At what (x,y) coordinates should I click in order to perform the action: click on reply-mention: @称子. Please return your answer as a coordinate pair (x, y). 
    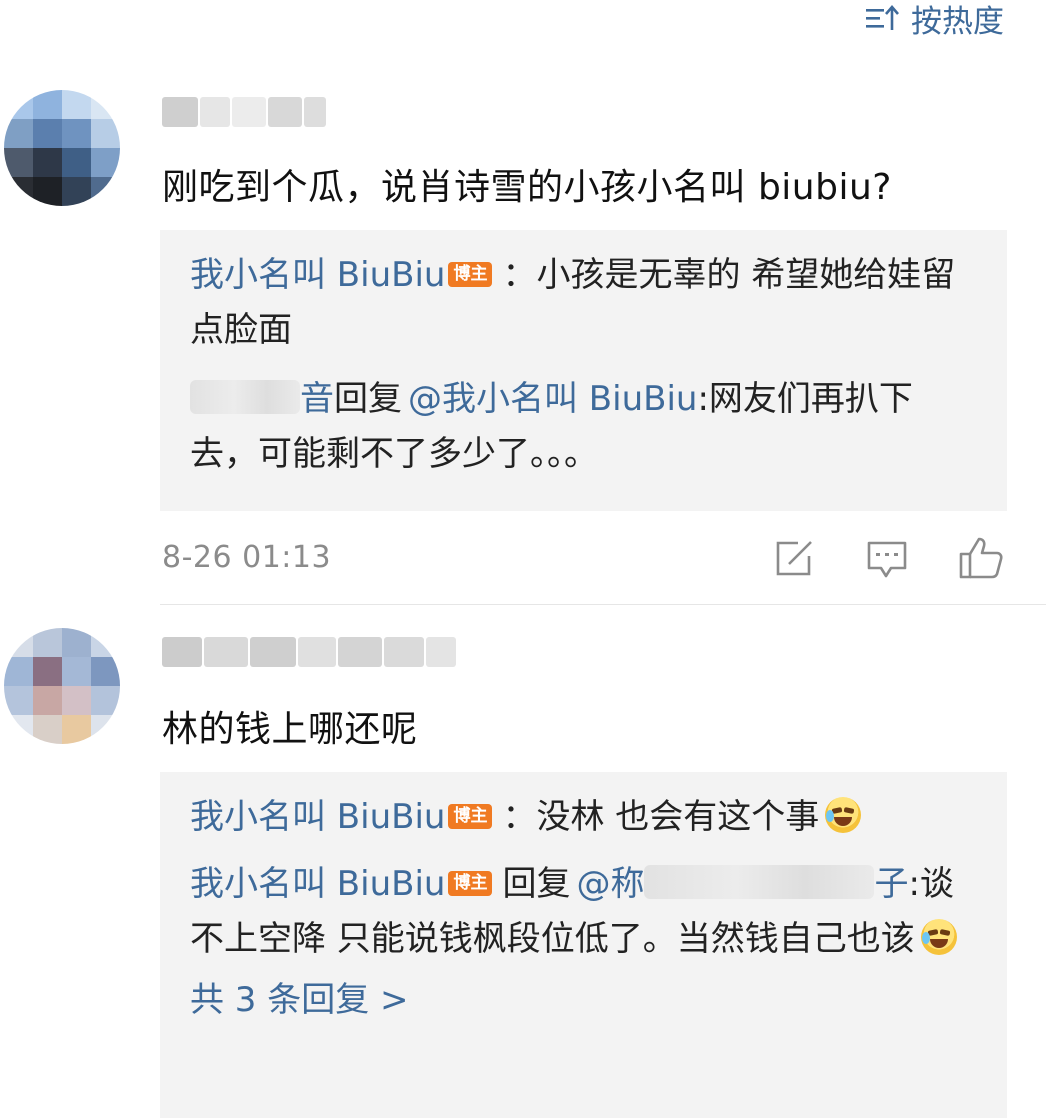
    Looking at the image, I should click on (742, 884).